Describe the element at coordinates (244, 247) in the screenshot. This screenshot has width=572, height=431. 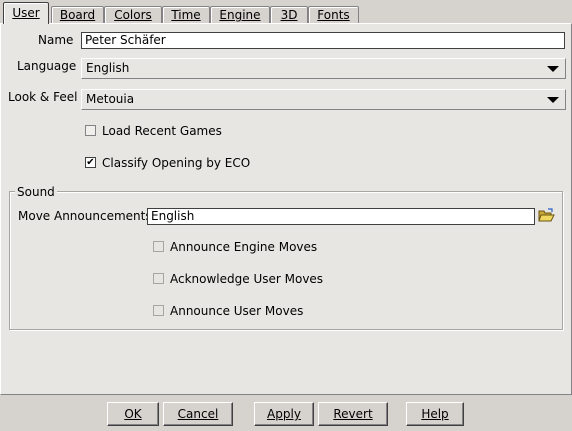
I see `announce-engine-label: Announce Engine Moves` at that location.